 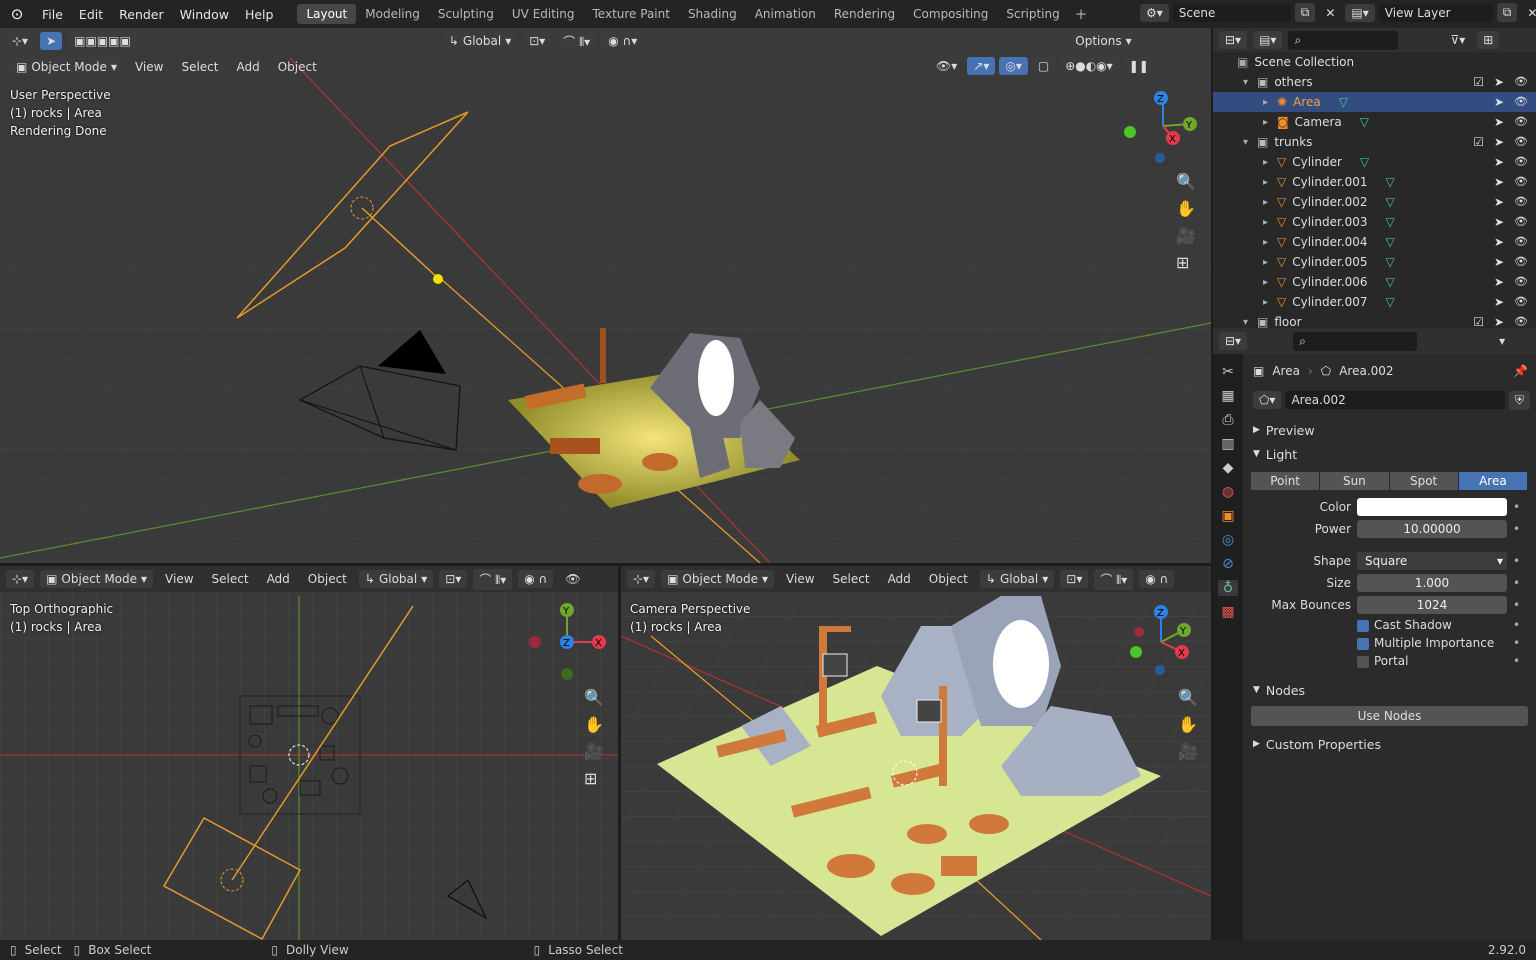 What do you see at coordinates (1374, 82) in the screenshot?
I see `outliner-row-others: ▾ ▣ others ☑ ➤ 👁` at bounding box center [1374, 82].